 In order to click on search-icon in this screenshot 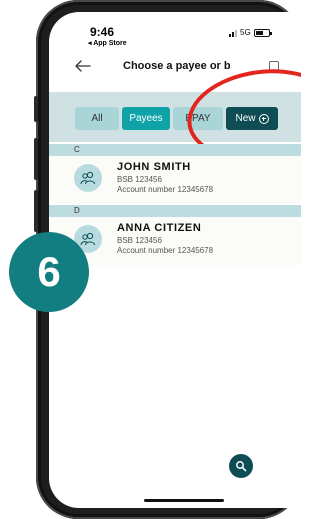, I will do `click(241, 466)`.